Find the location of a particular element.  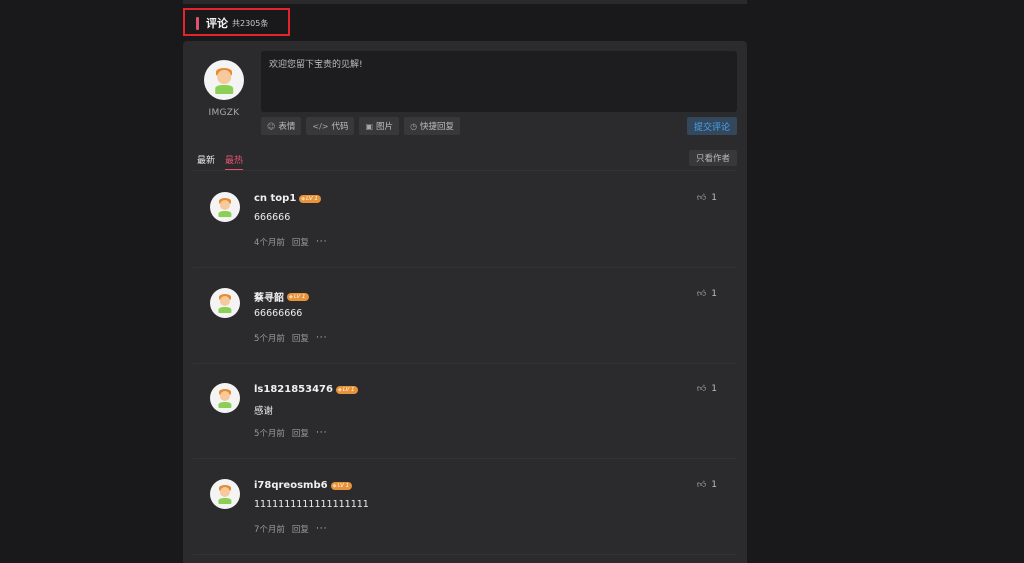

comment-username: ls1821853476 is located at coordinates (293, 389).